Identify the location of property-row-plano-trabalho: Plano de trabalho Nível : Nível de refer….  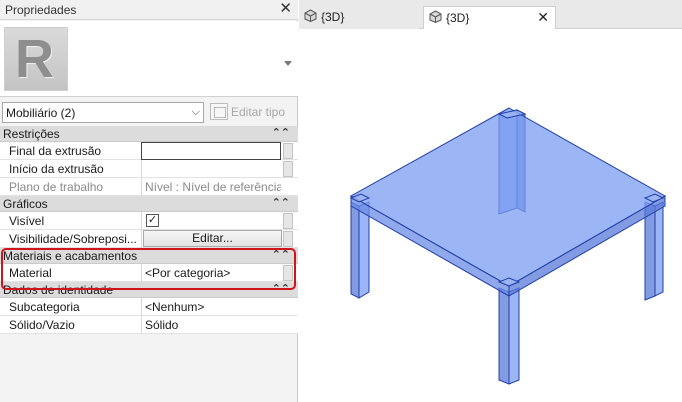
(149, 187).